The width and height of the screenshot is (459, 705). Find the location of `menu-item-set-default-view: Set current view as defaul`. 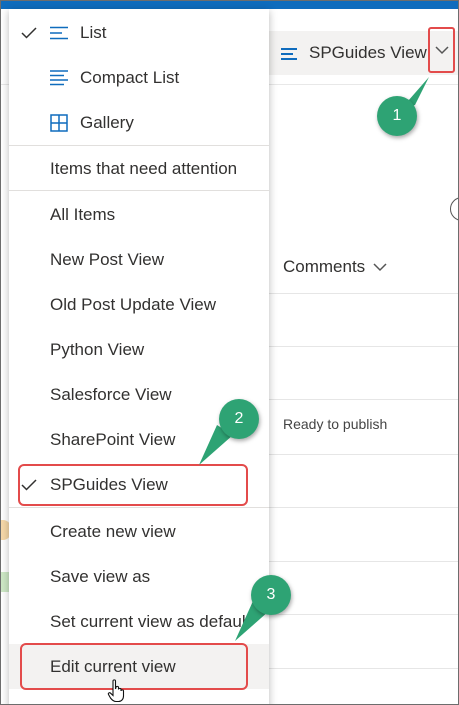

menu-item-set-default-view: Set current view as defaul is located at coordinates (139, 621).